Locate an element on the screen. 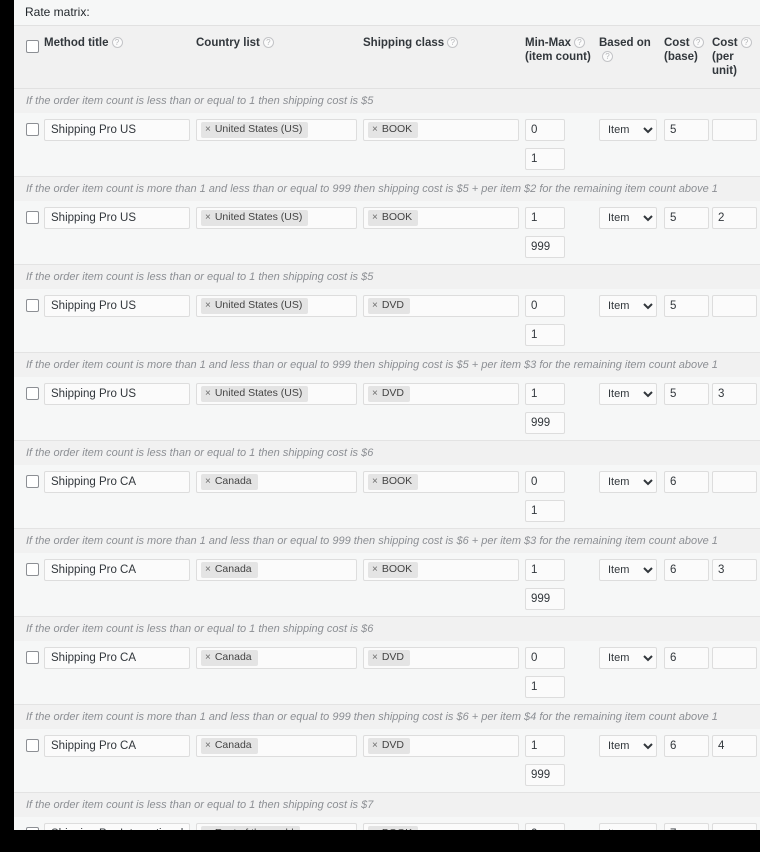  country-list-input: × Rest of the world is located at coordinates (276, 826).